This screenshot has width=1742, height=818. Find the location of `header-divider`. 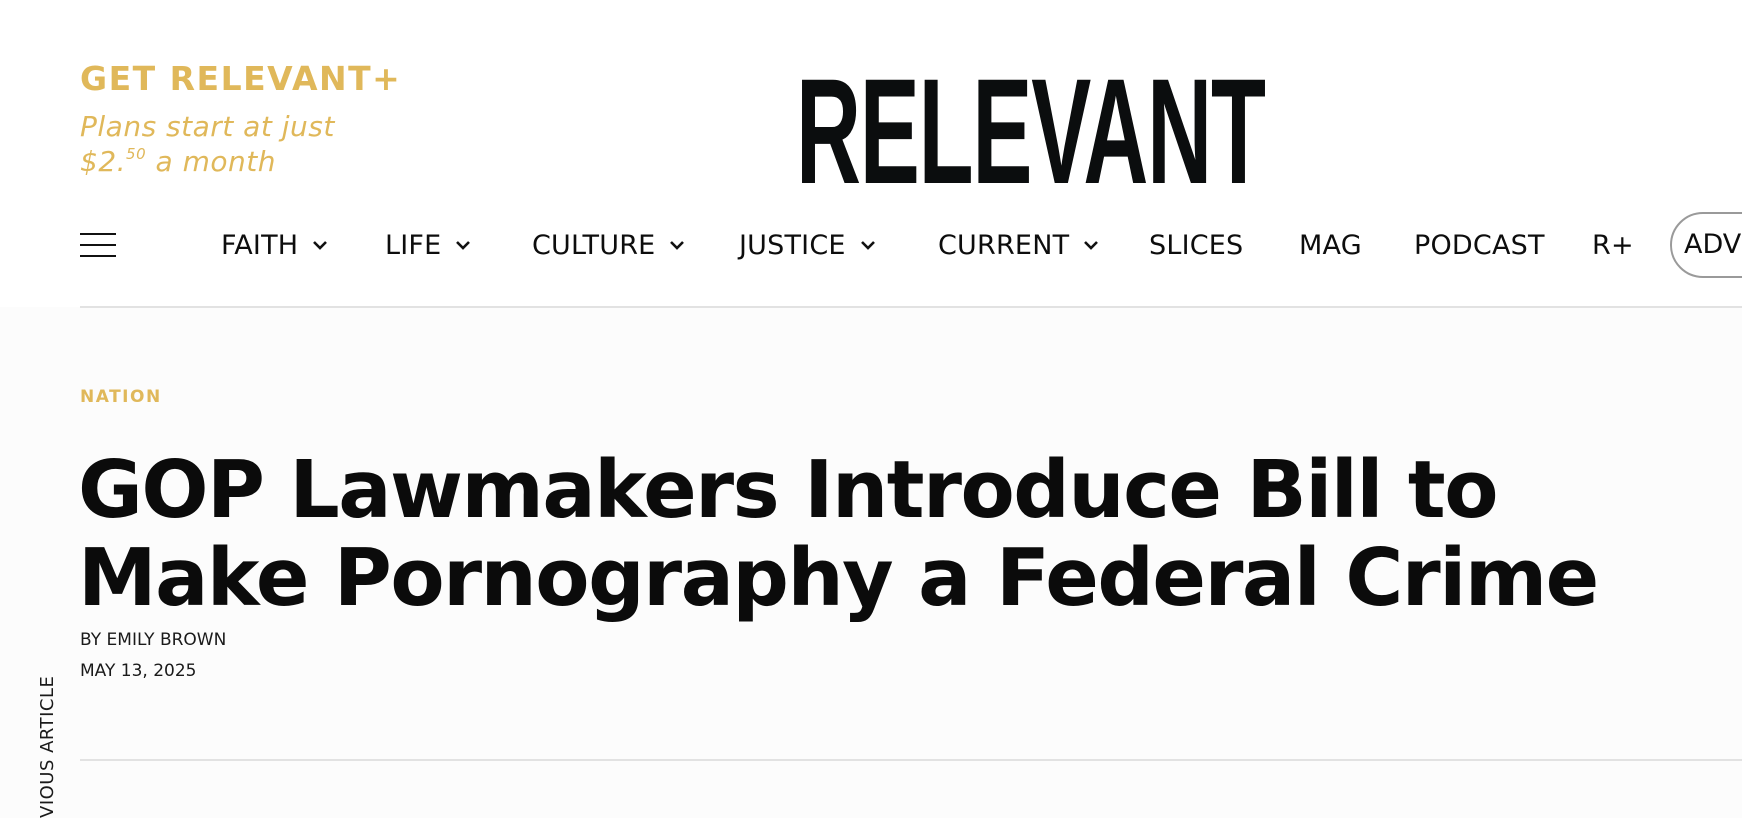

header-divider is located at coordinates (911, 307).